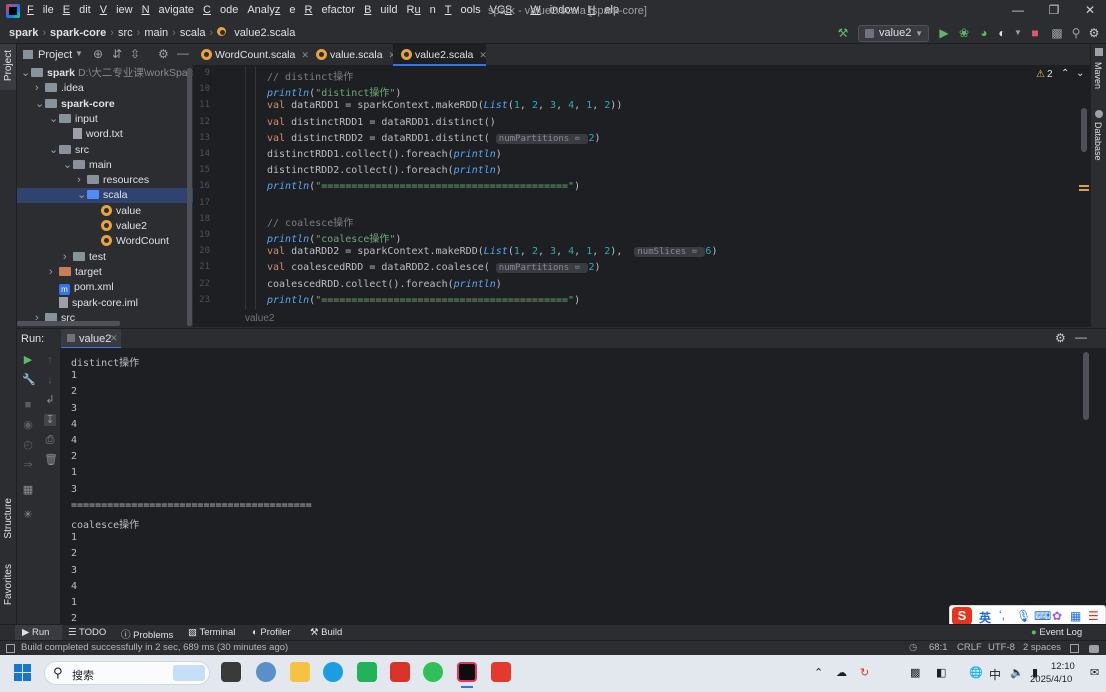 The width and height of the screenshot is (1106, 692). I want to click on cloud-sync-icon: ☁, so click(841, 672).